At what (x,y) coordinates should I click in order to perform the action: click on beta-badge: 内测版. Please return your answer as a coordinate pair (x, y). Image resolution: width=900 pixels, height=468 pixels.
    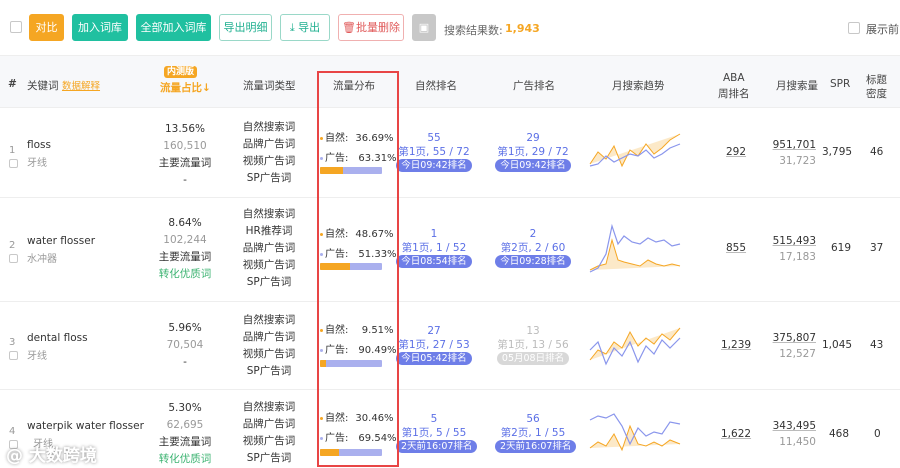
    Looking at the image, I should click on (181, 72).